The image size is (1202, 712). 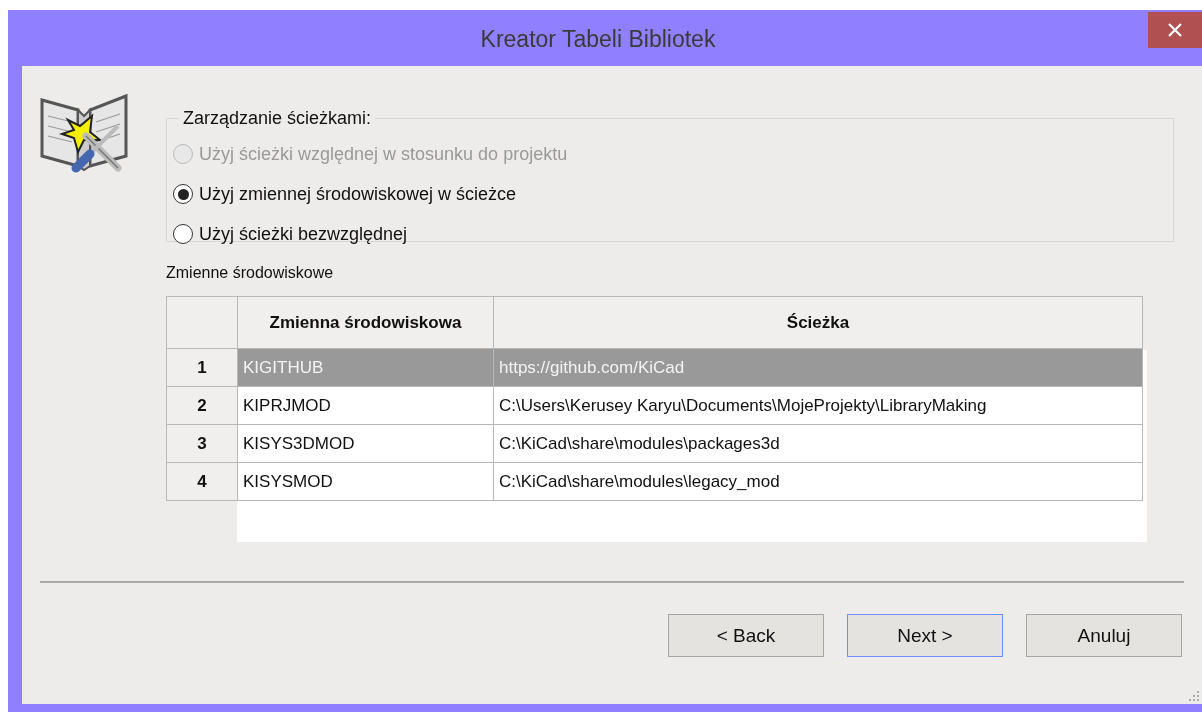 I want to click on row-header: 1, so click(x=202, y=367).